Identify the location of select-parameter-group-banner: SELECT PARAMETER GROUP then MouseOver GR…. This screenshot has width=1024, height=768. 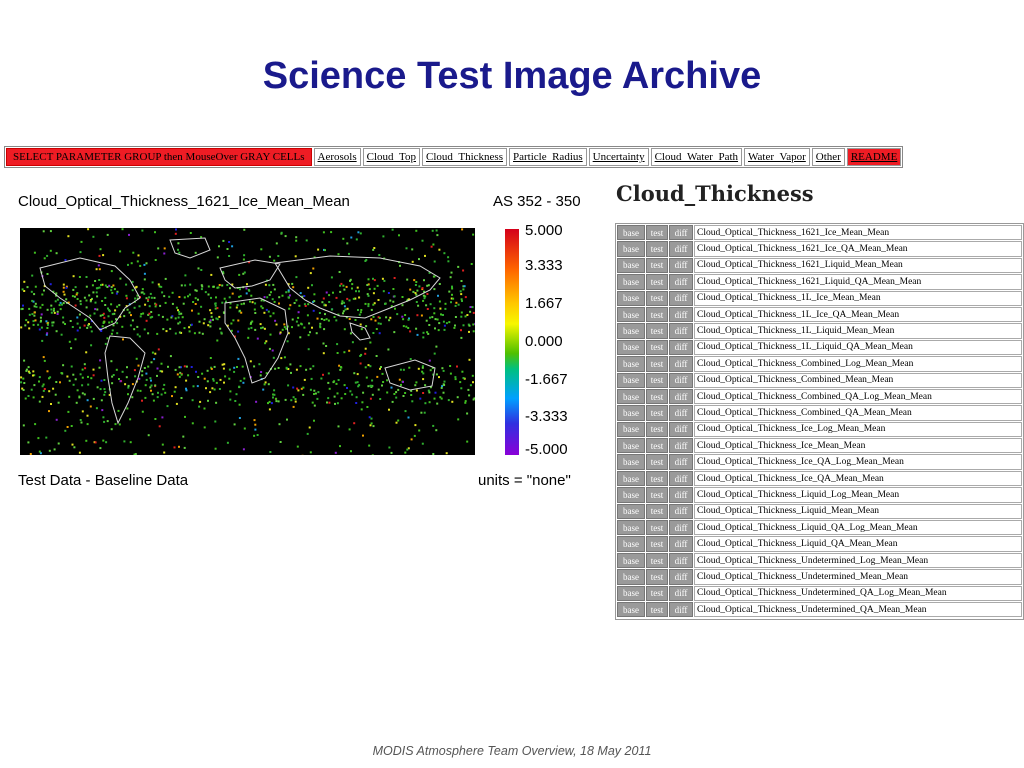
(159, 157).